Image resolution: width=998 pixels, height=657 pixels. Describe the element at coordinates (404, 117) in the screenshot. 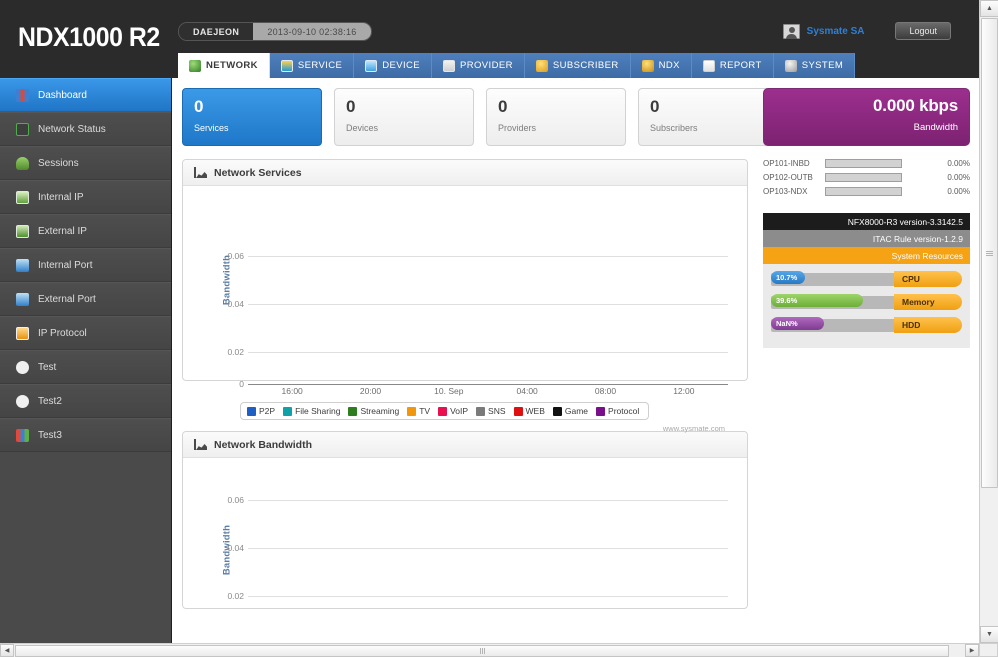

I see `stat-card-devices: 0 Devices` at that location.